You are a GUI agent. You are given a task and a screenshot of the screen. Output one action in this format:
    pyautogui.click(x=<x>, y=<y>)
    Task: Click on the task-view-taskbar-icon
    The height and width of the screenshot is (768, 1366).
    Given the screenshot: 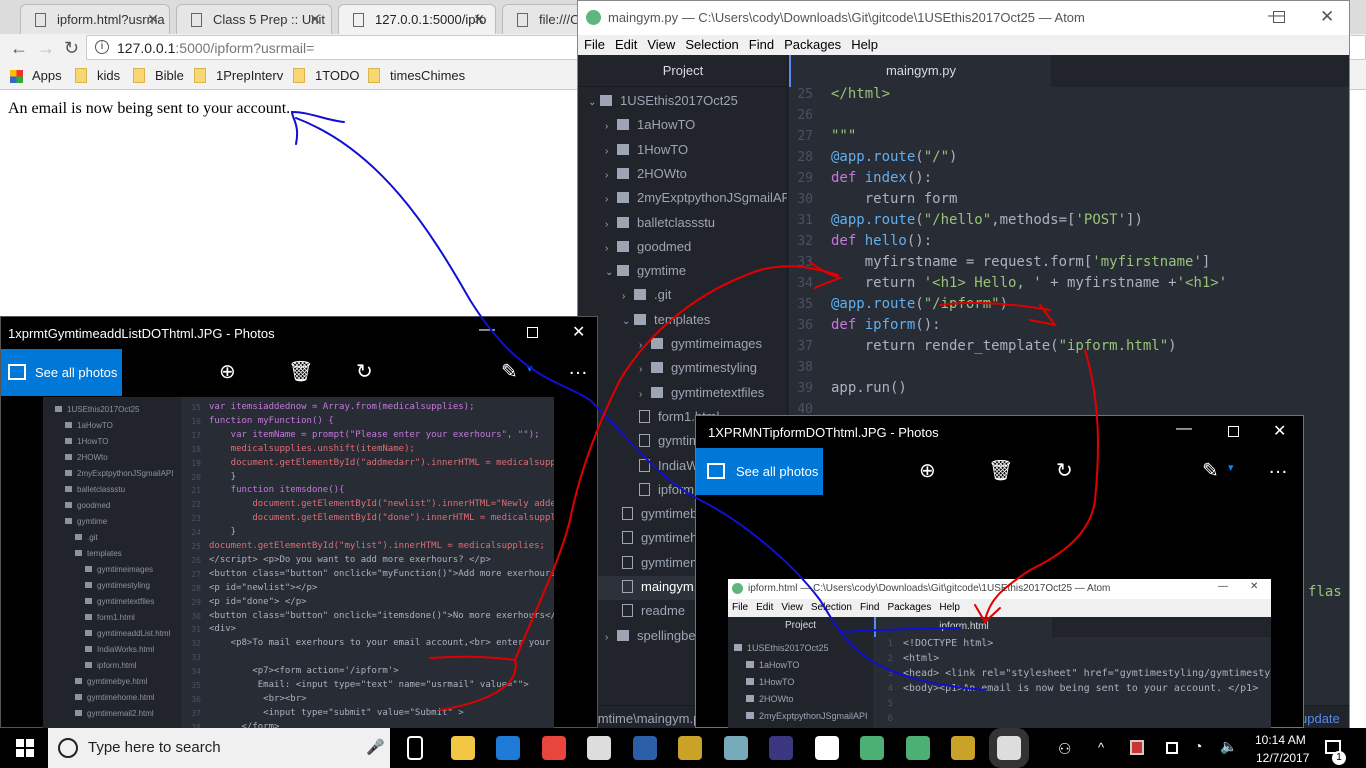 What is the action you would take?
    pyautogui.click(x=415, y=748)
    